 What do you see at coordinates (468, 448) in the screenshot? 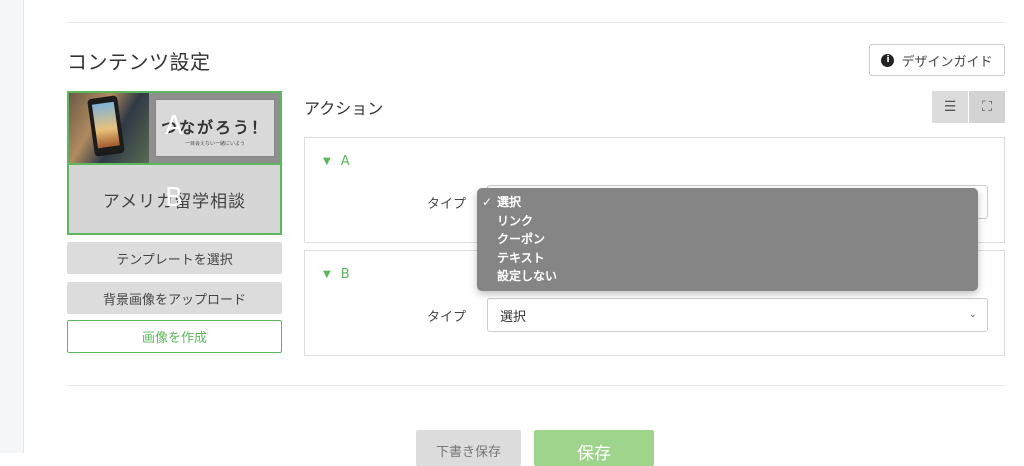
I see `save-draft-button: 下書き保存` at bounding box center [468, 448].